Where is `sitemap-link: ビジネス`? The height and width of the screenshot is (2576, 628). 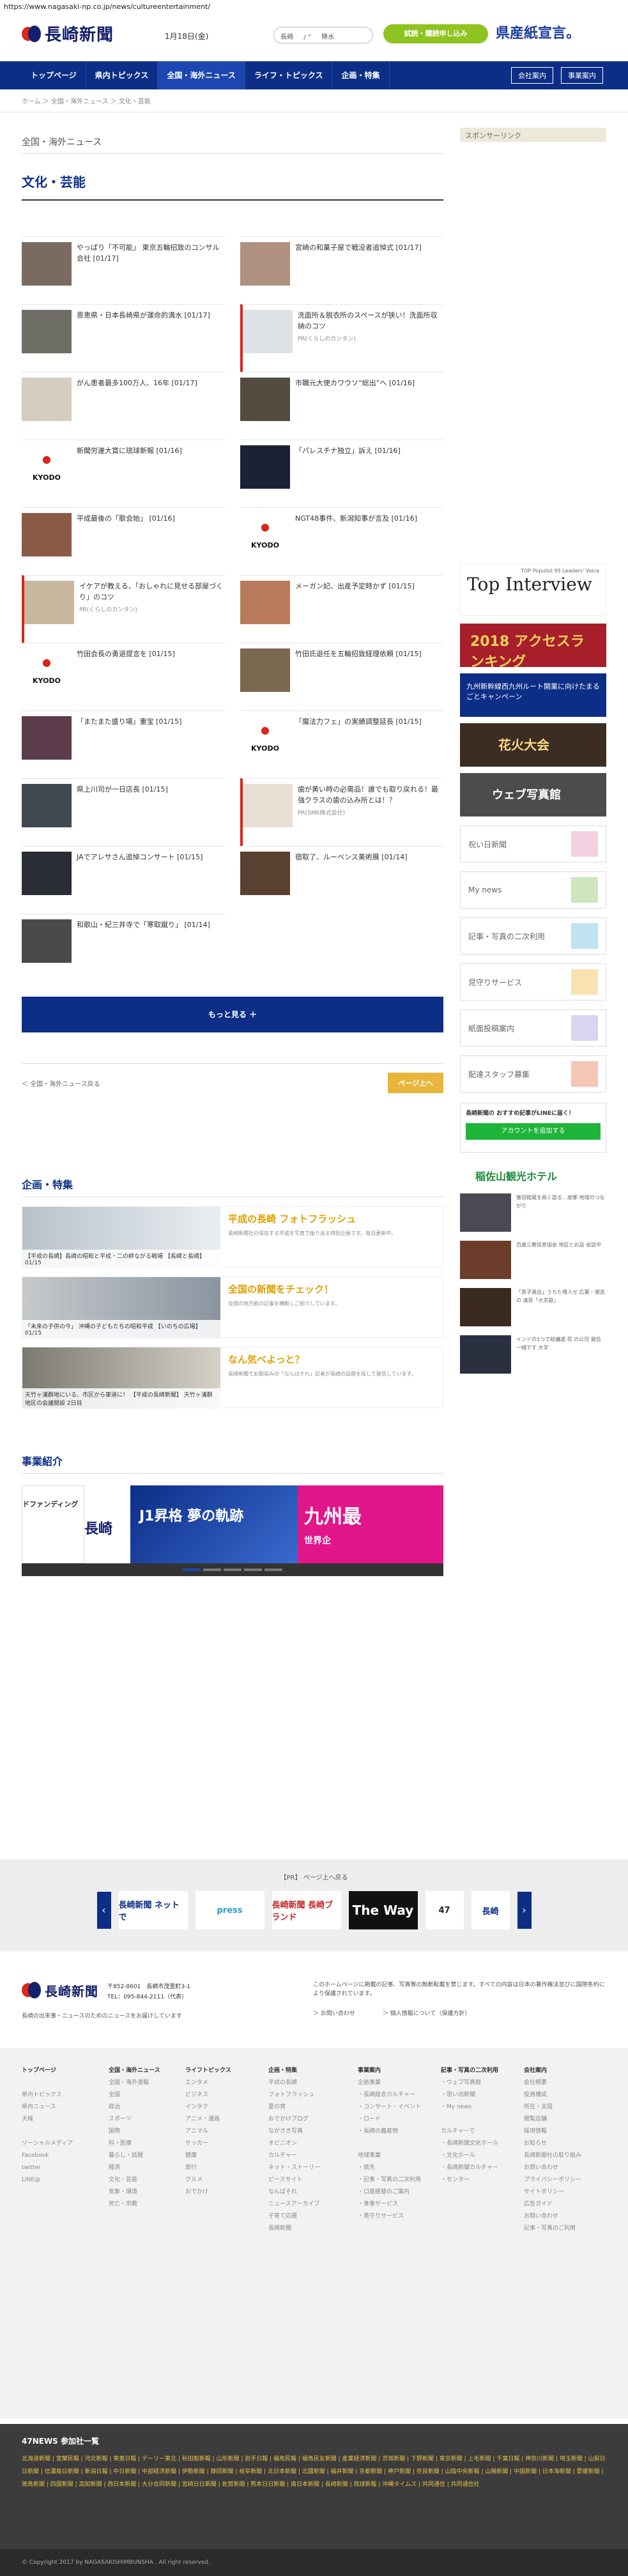
sitemap-link: ビジネス is located at coordinates (223, 2095).